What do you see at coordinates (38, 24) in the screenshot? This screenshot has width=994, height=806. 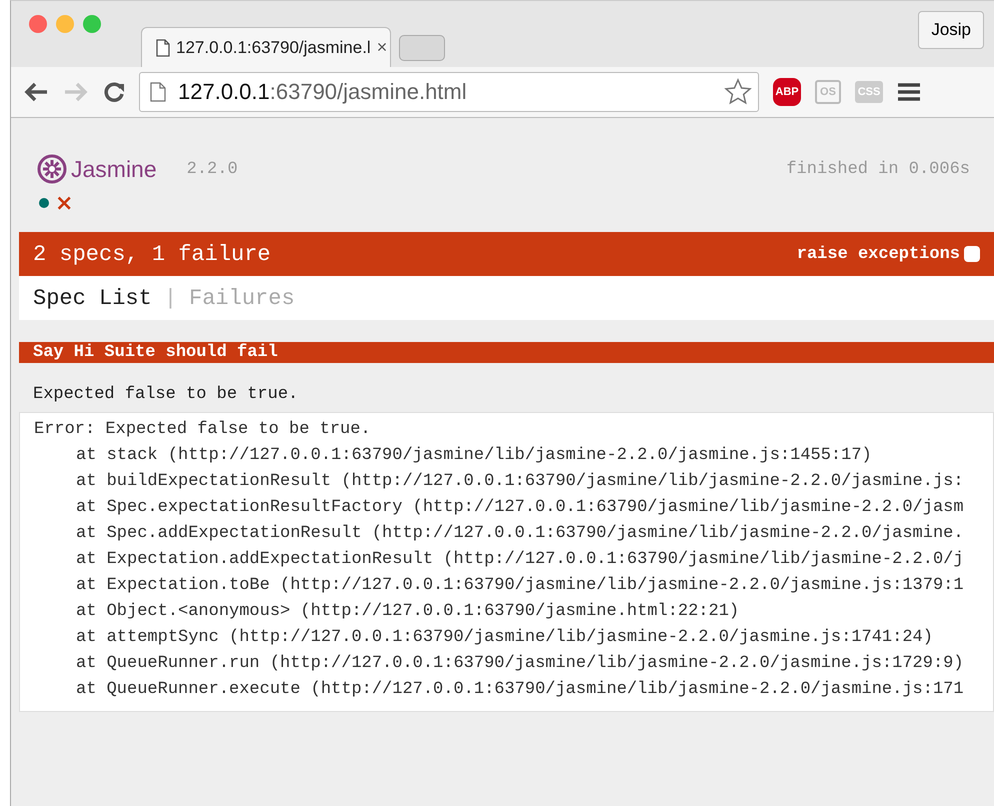 I see `close-window-icon` at bounding box center [38, 24].